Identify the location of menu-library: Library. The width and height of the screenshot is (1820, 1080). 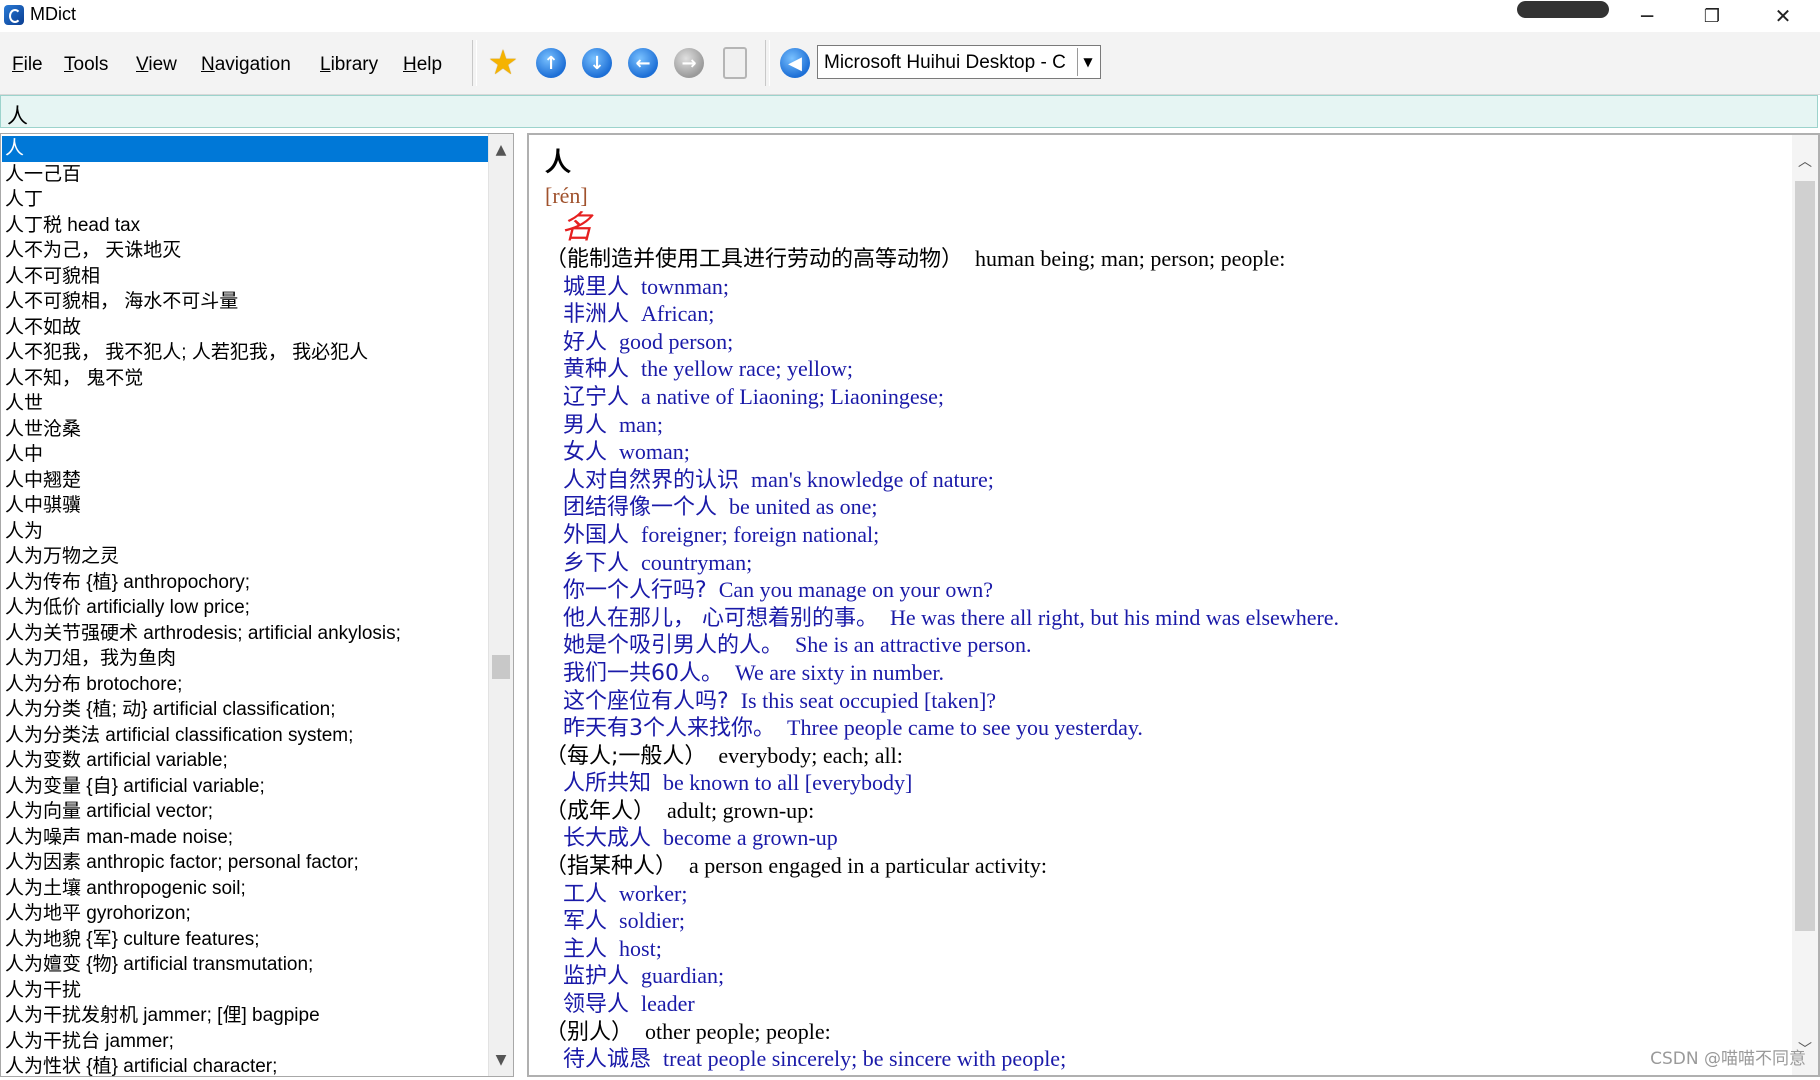
(349, 65).